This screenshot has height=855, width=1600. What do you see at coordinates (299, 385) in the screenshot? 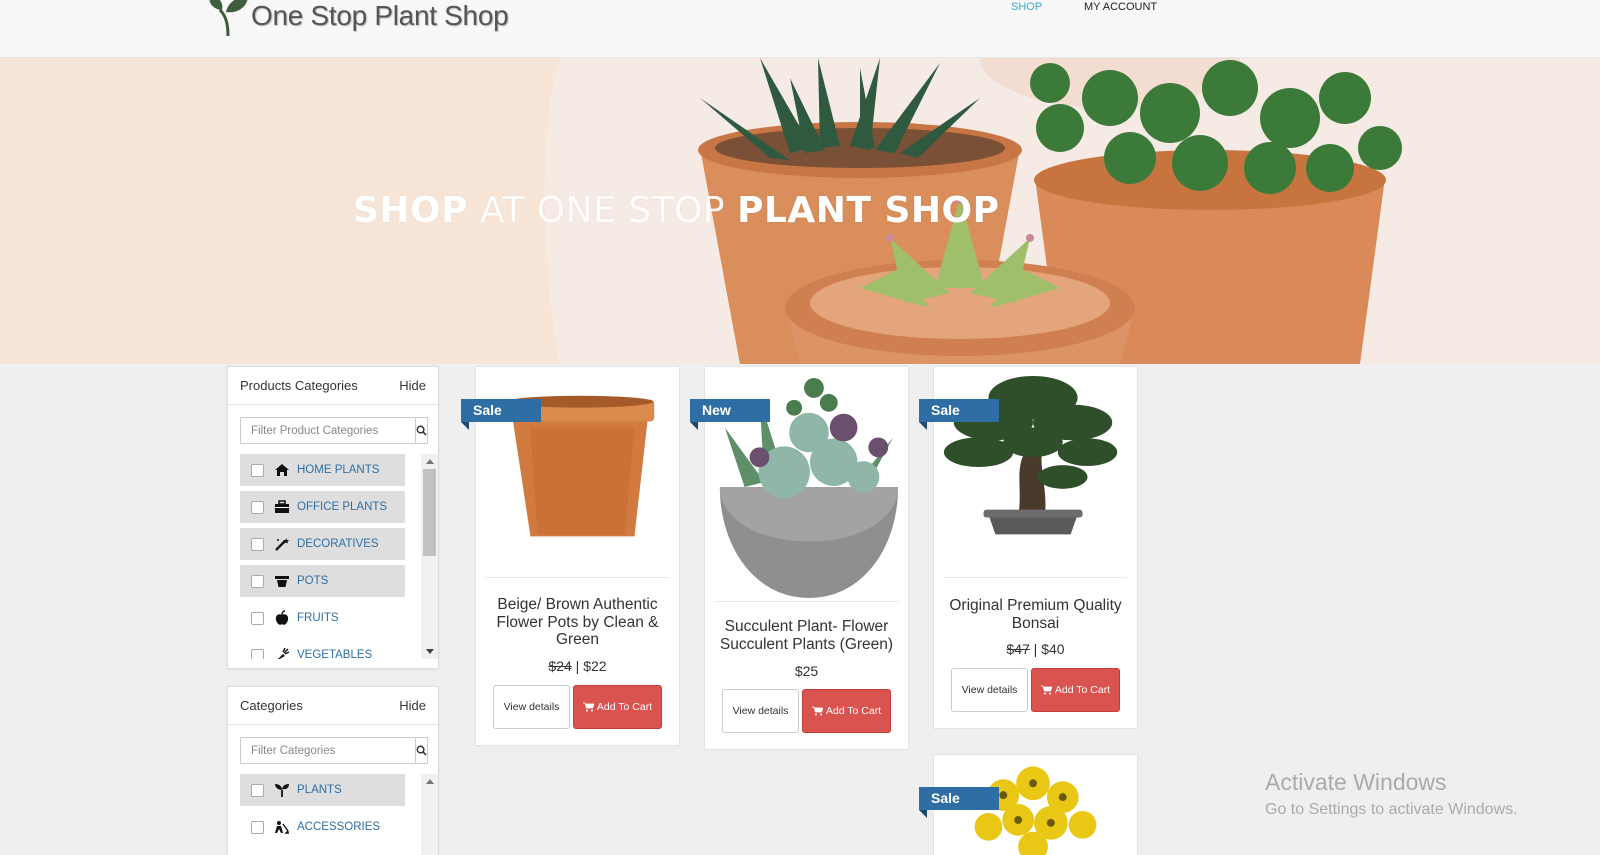
I see `panel-title: Products Categories` at bounding box center [299, 385].